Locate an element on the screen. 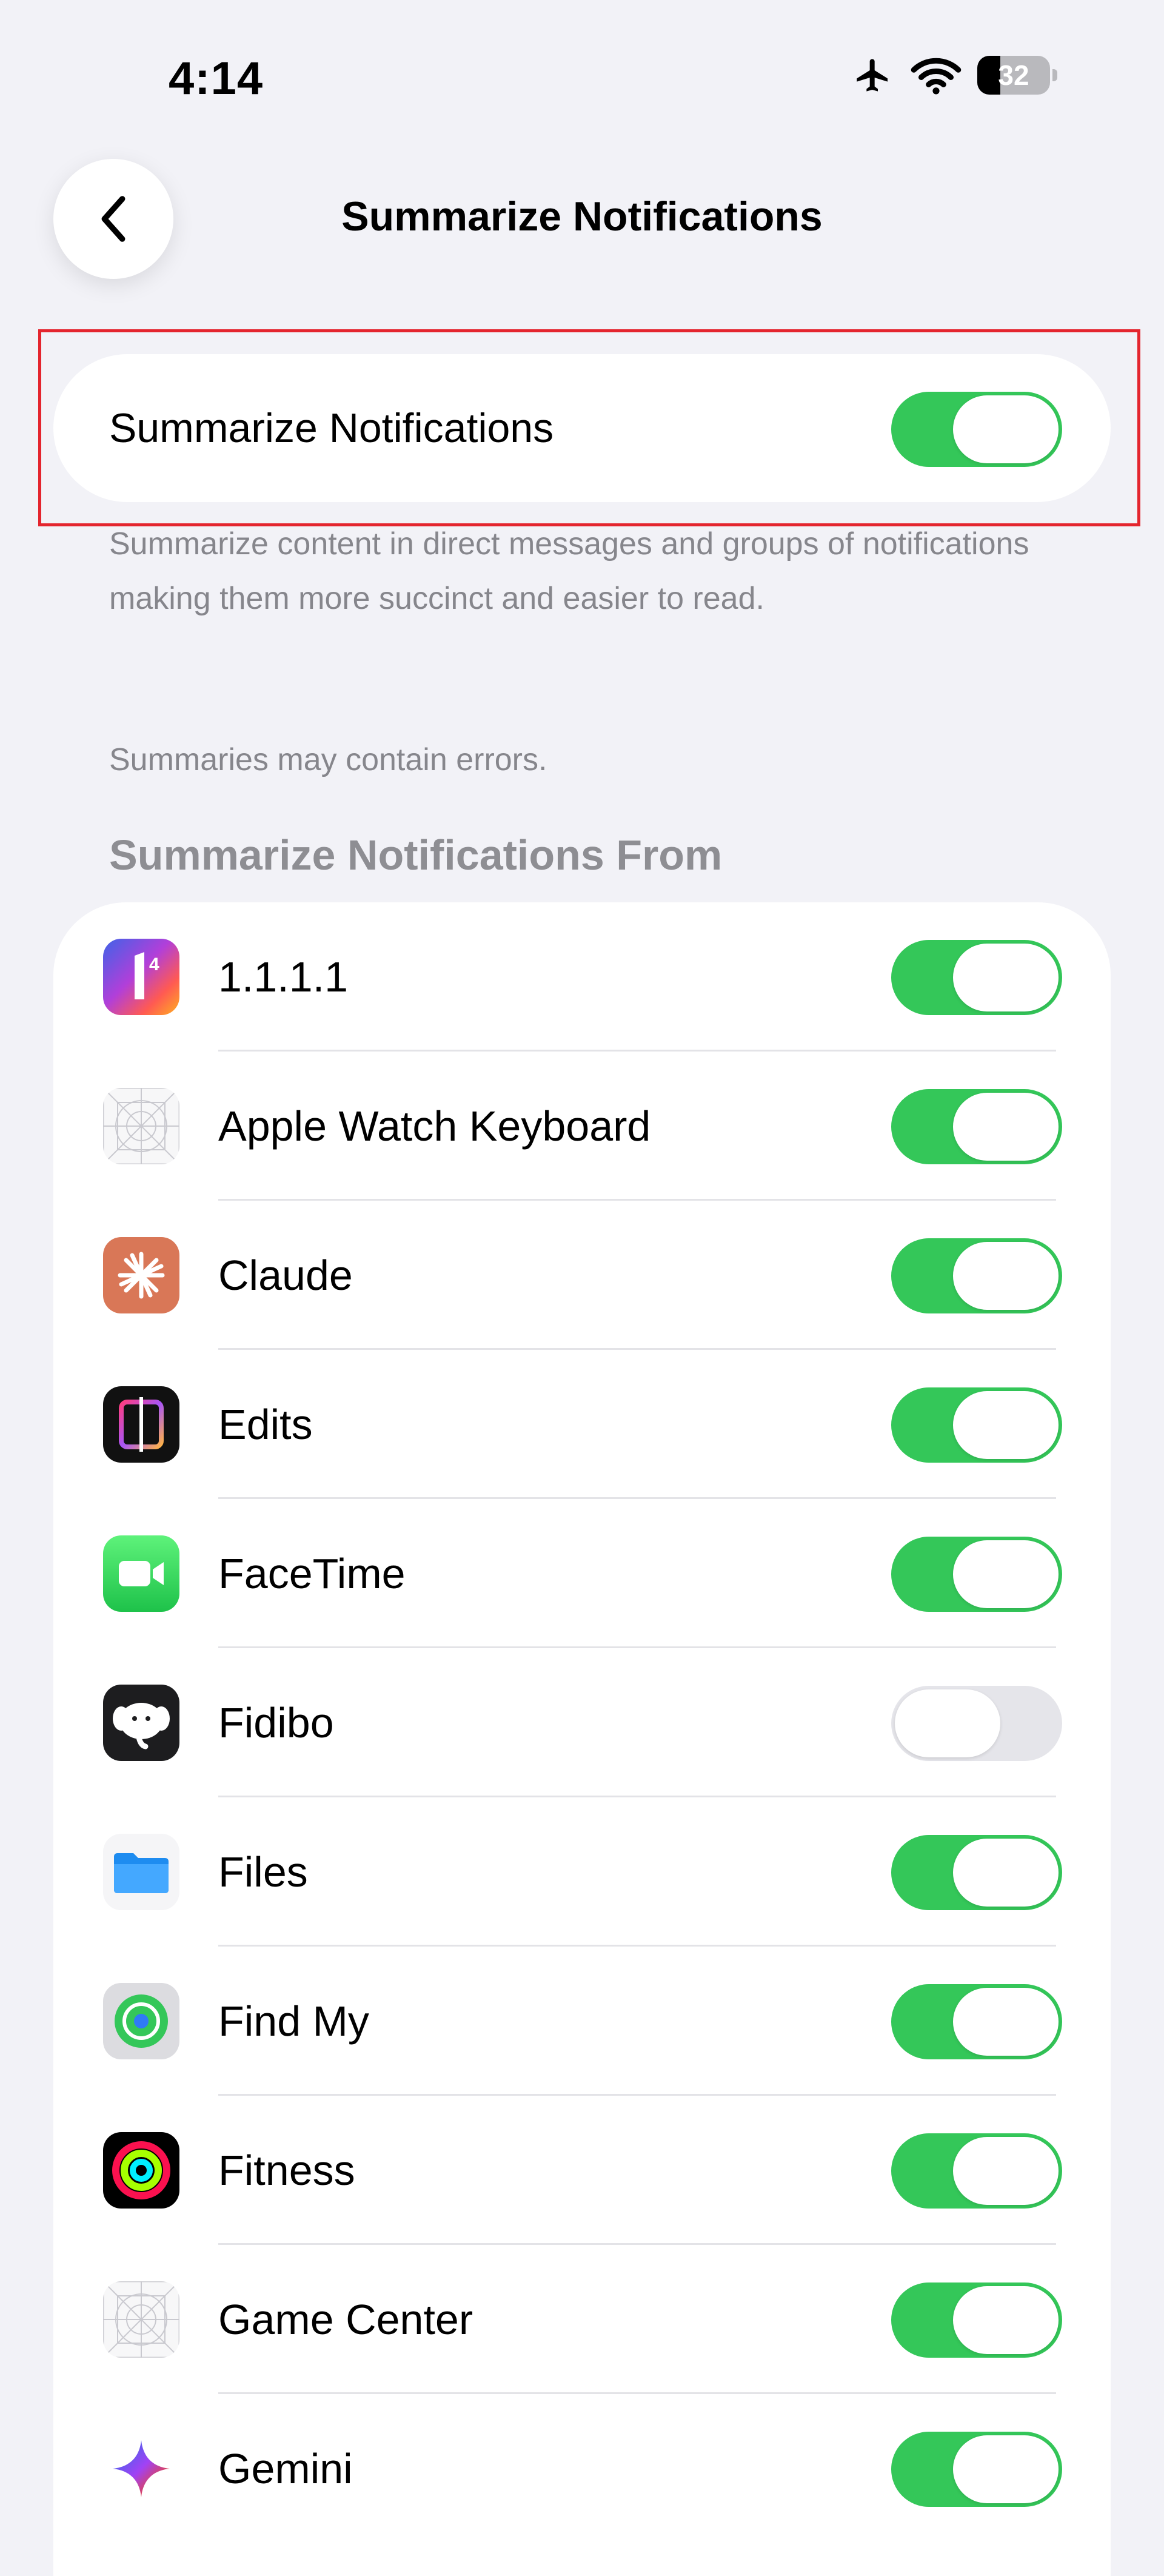  fitness-icon is located at coordinates (141, 2170).